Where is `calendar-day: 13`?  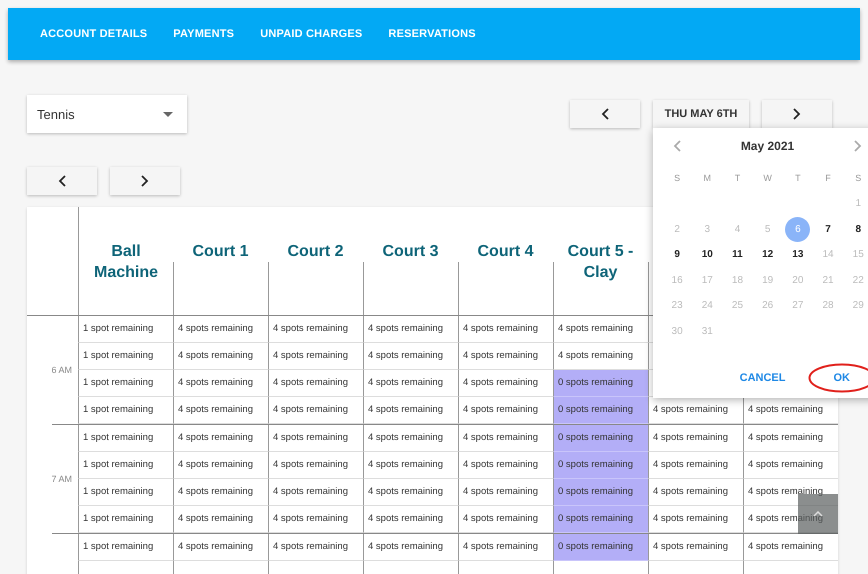
calendar-day: 13 is located at coordinates (797, 255).